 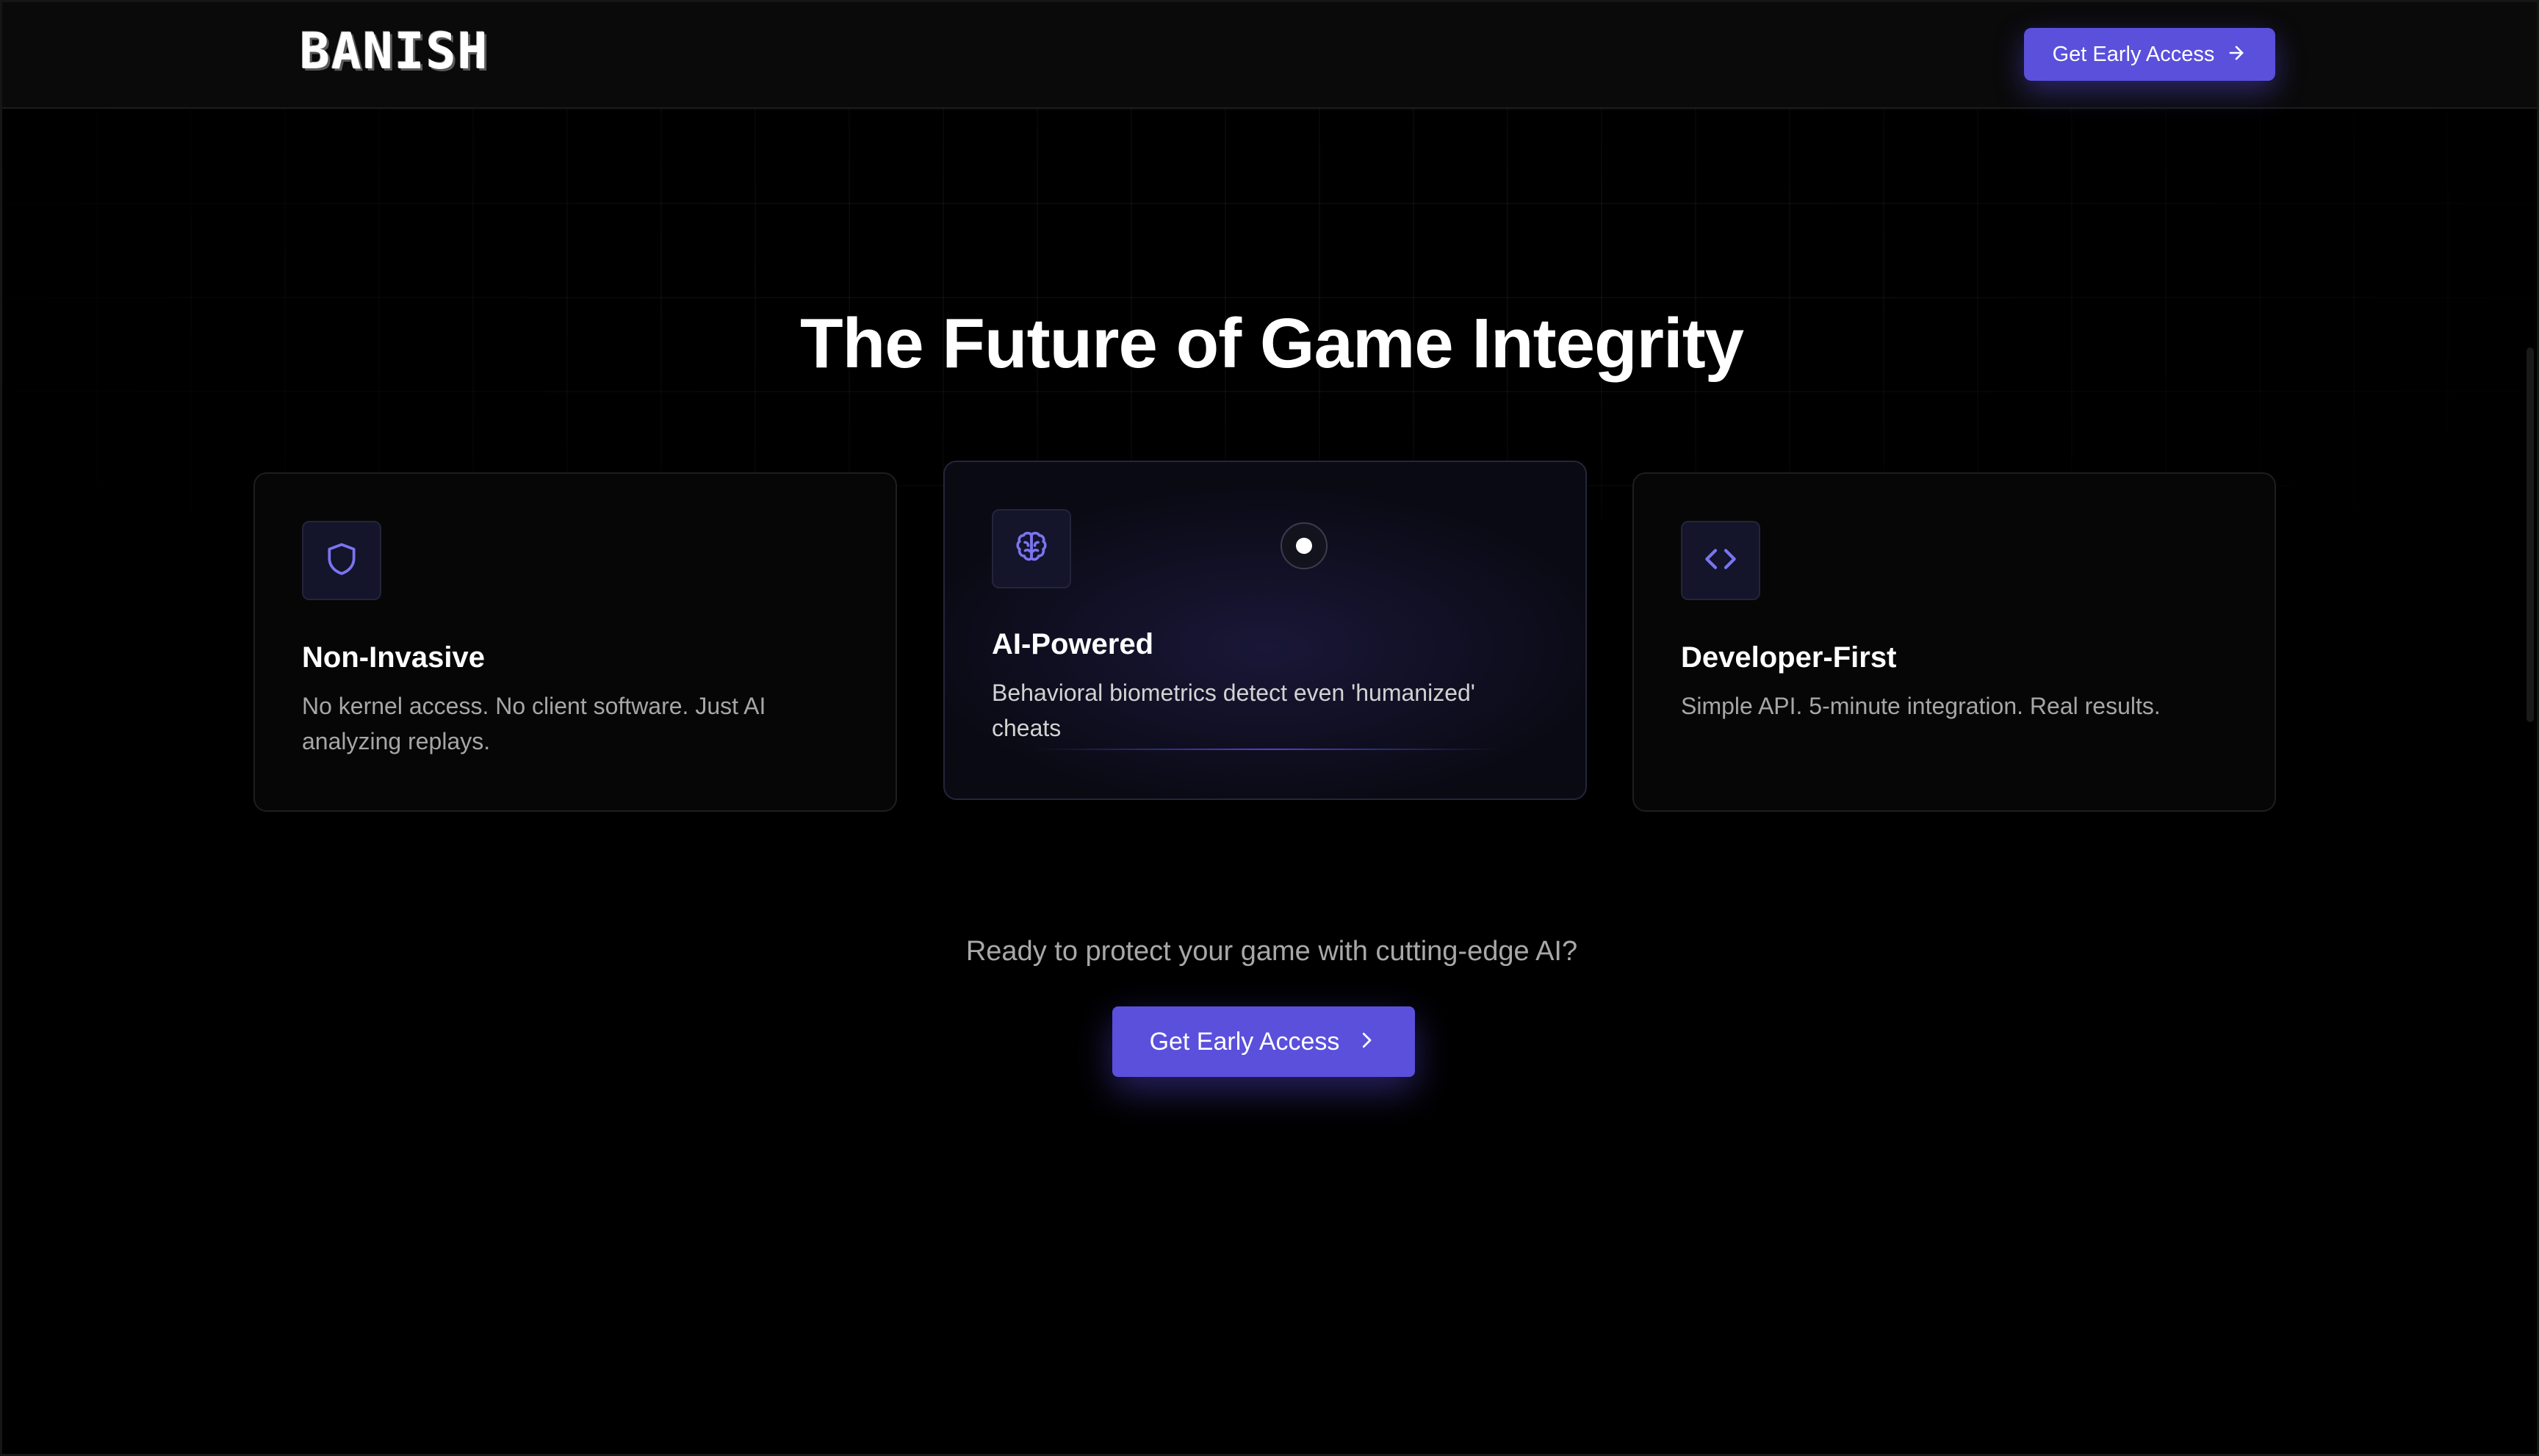 I want to click on feature-title: Developer-First, so click(x=1789, y=657).